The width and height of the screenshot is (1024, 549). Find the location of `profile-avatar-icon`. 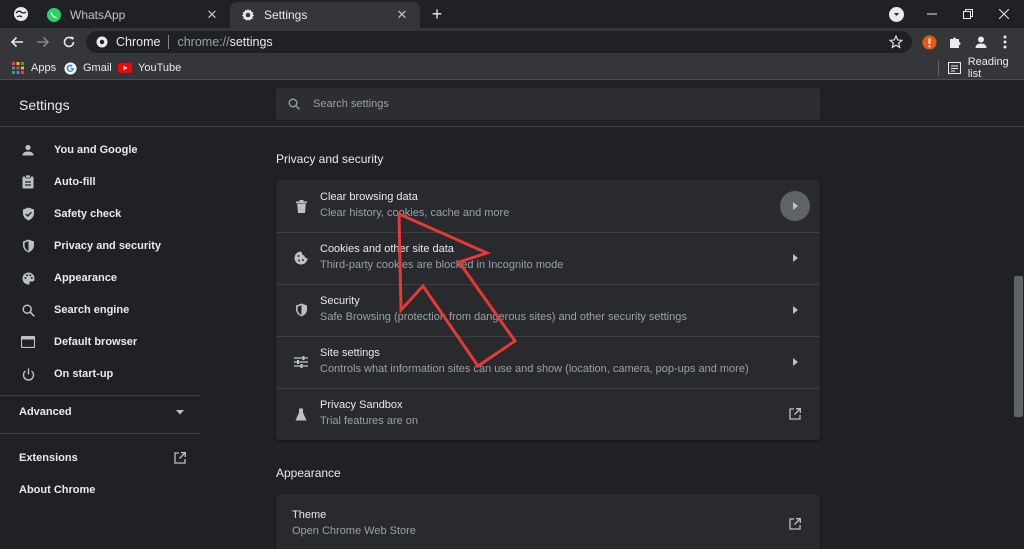

profile-avatar-icon is located at coordinates (981, 42).